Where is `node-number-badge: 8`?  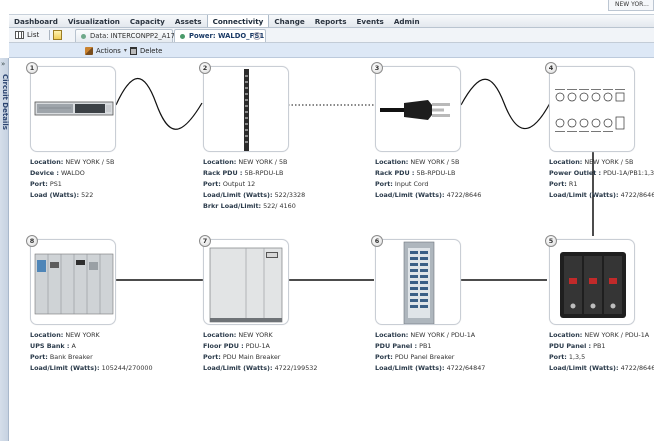
node-number-badge: 8 is located at coordinates (32, 241).